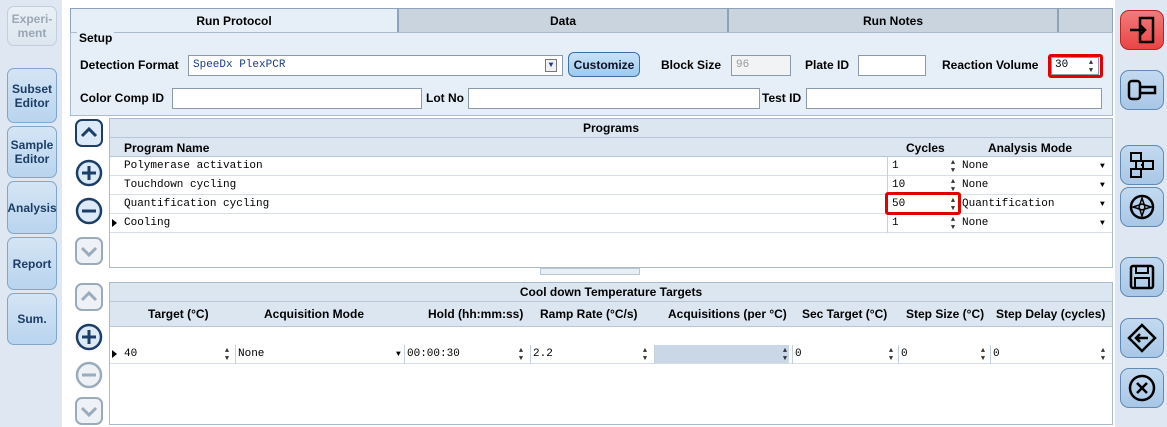  Describe the element at coordinates (197, 204) in the screenshot. I see `program-name-cell: Quantification cycling` at that location.